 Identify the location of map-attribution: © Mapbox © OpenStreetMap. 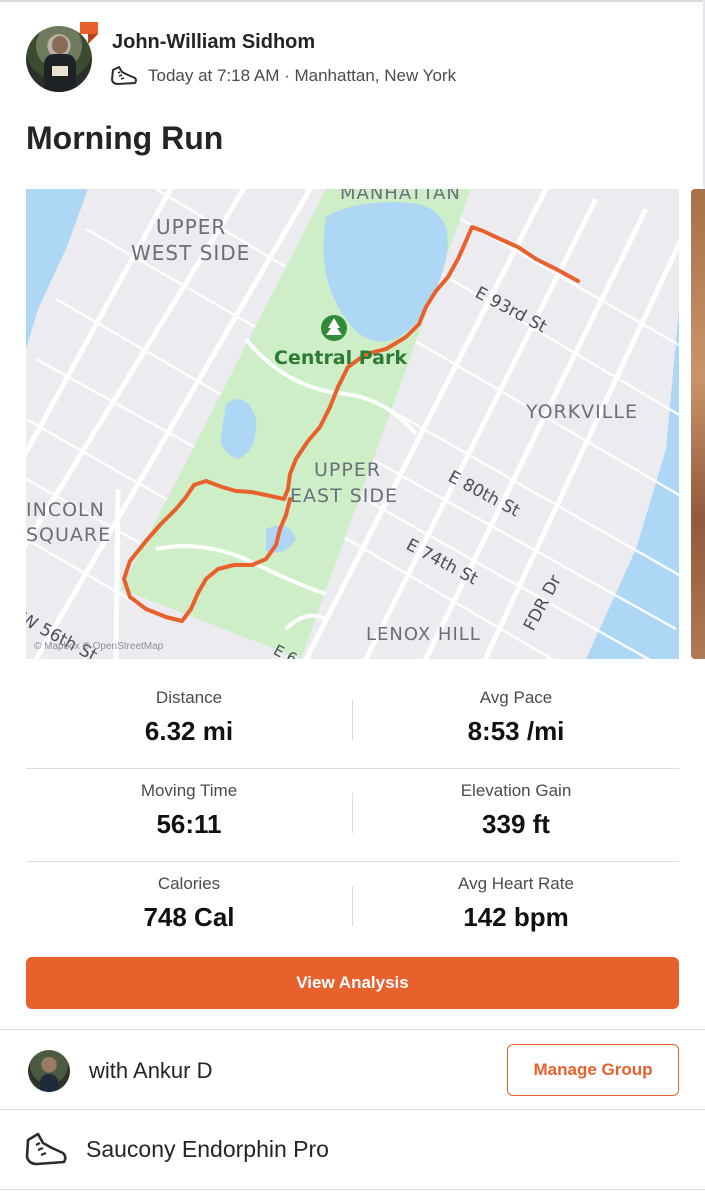
(99, 646).